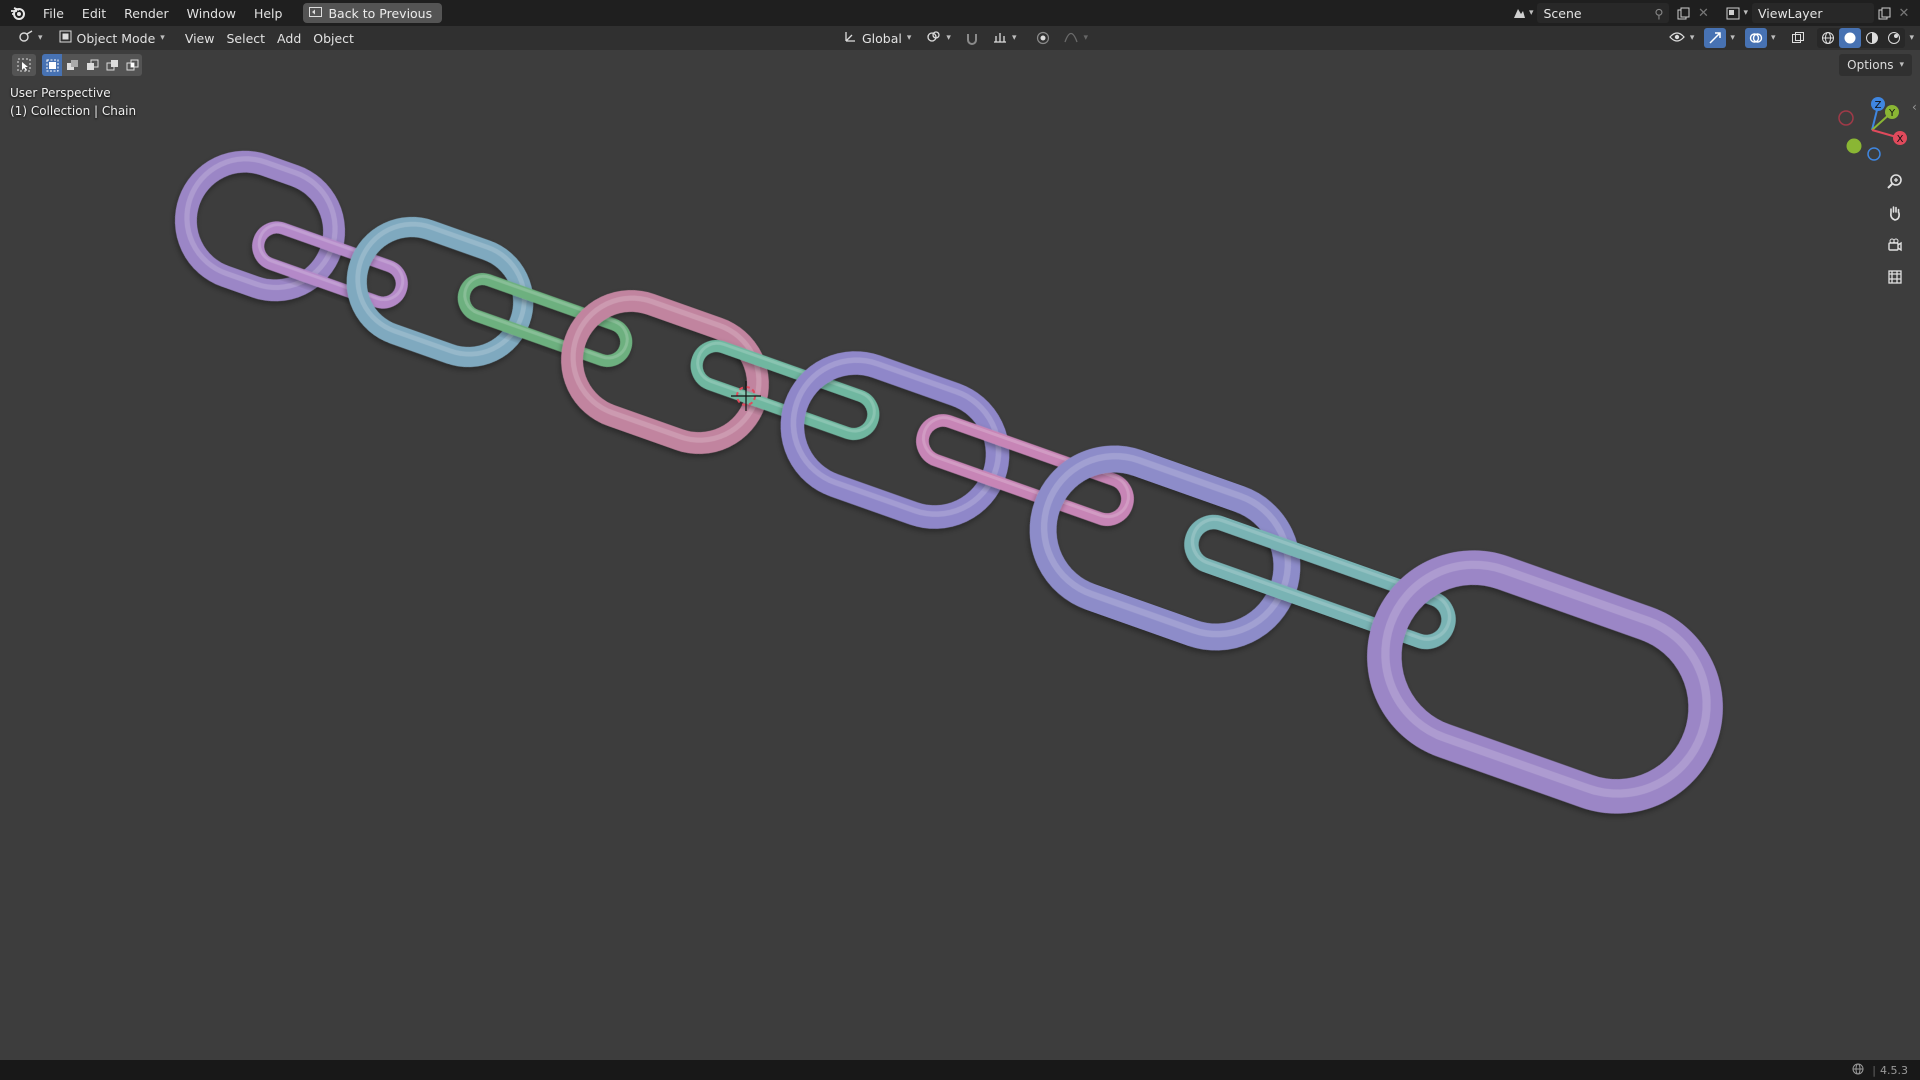 This screenshot has width=1920, height=1080. Describe the element at coordinates (960, 1070) in the screenshot. I see `status-bar: | 4.5.3` at that location.